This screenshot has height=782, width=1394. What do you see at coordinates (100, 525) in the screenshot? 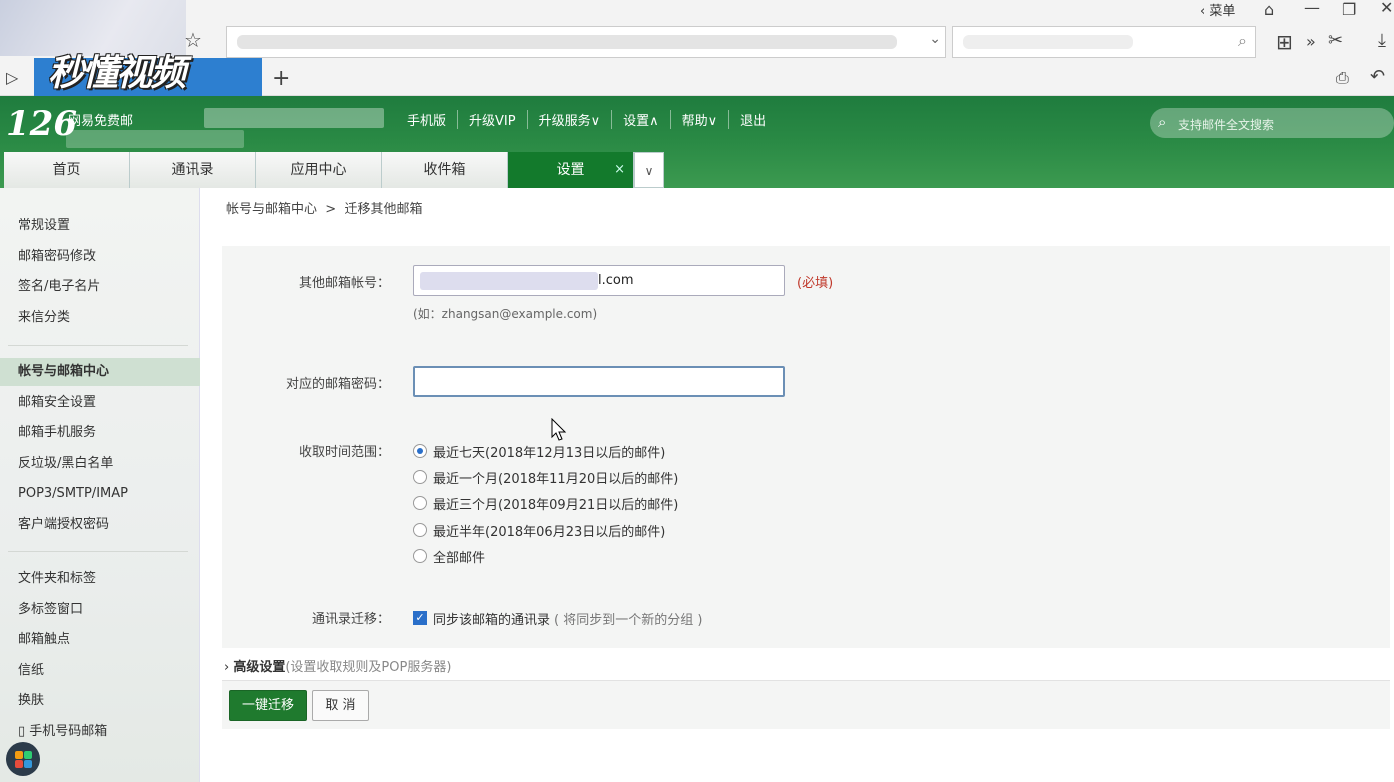
I see `sidebar-item-client-auth: 客户端授权密码` at bounding box center [100, 525].